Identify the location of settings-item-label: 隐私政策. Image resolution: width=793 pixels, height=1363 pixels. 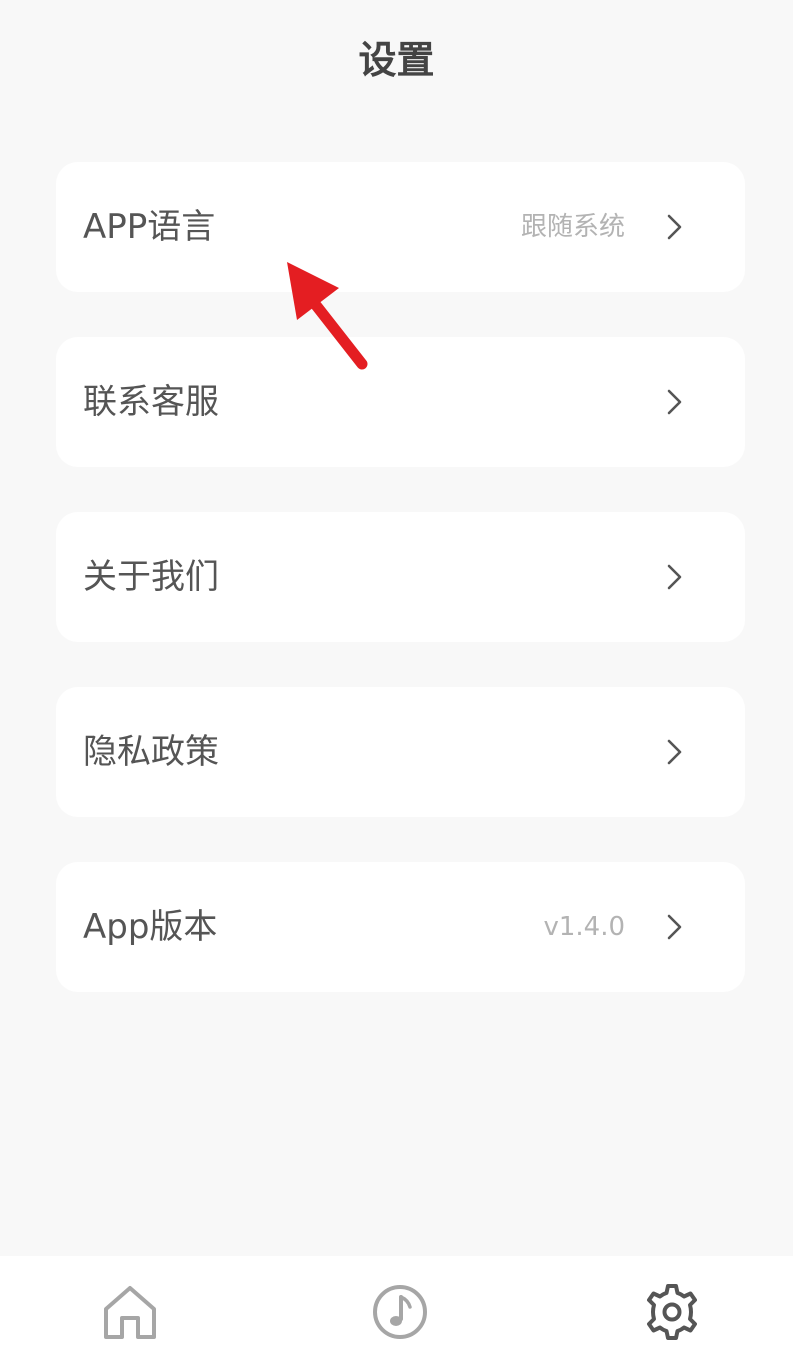
(151, 752).